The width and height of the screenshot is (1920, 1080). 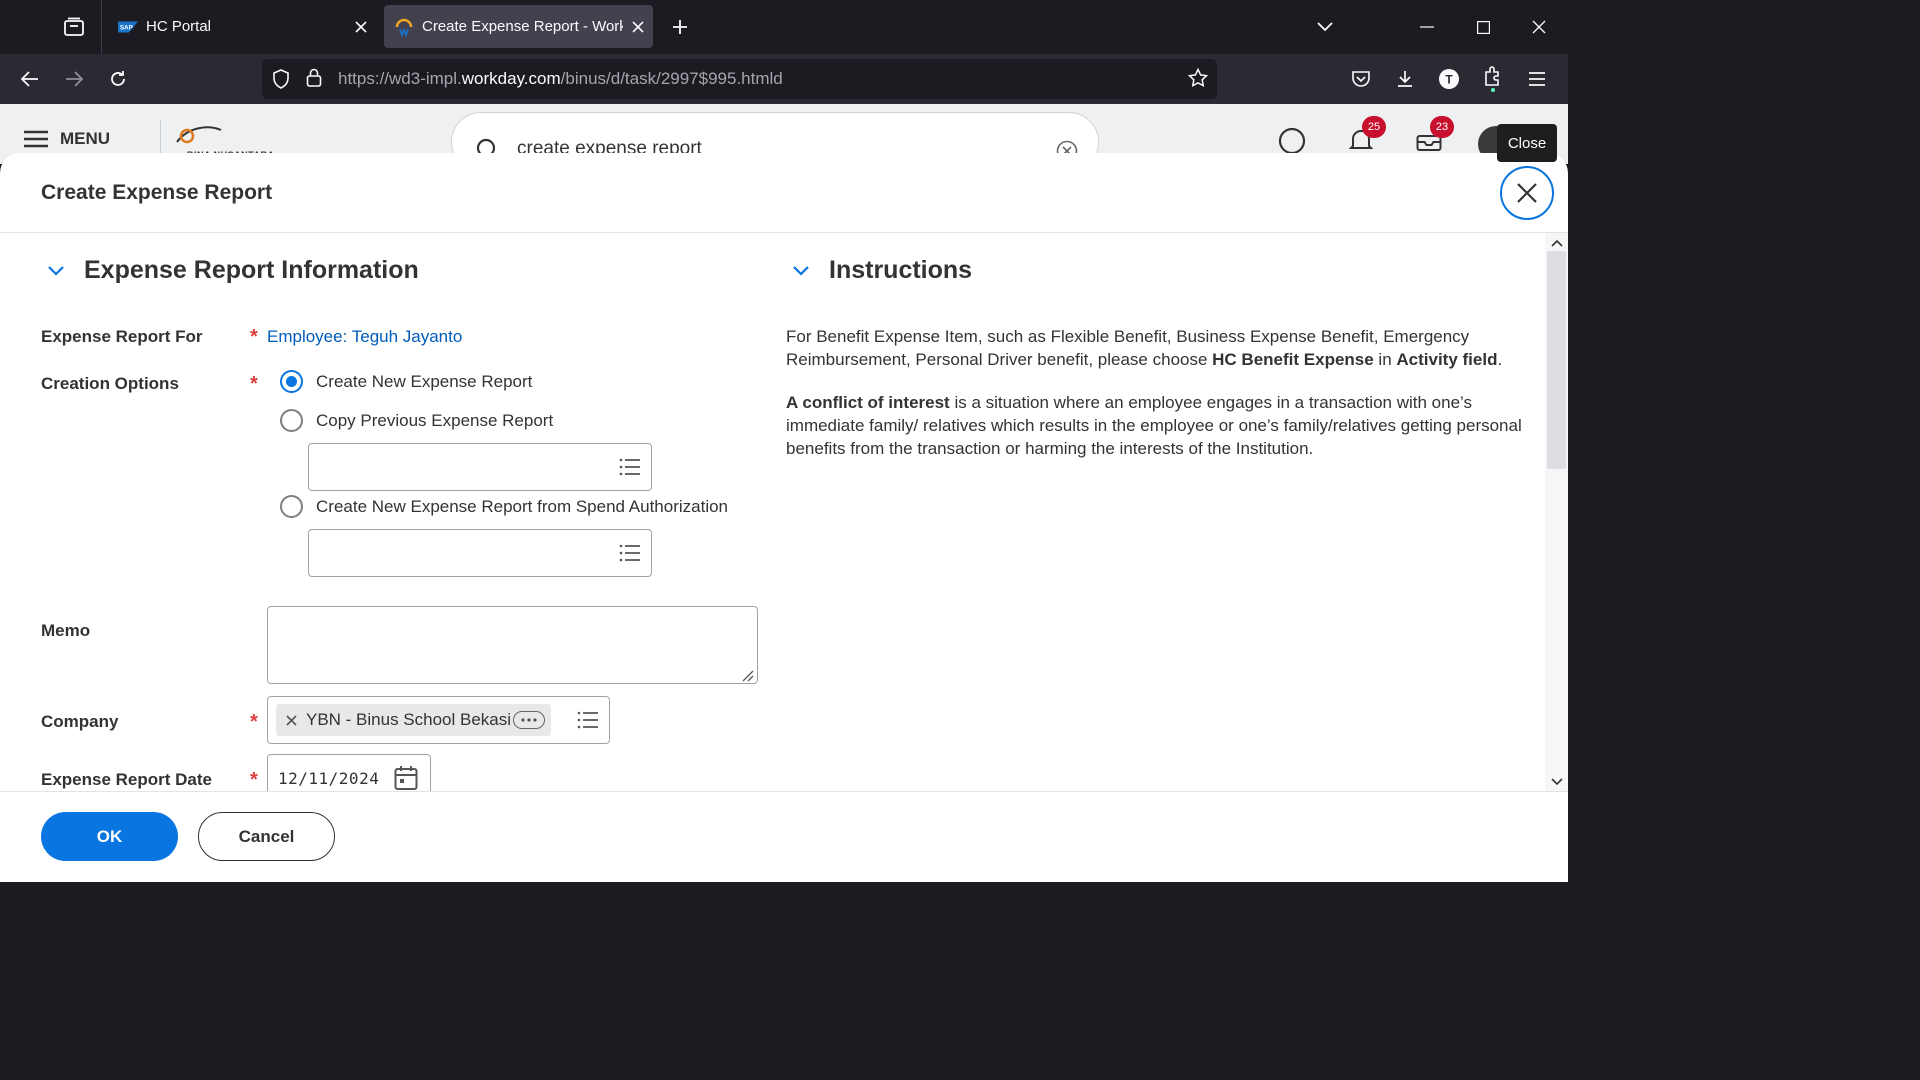 I want to click on radio-create-new-expense-report: Create New Expense Report, so click(x=406, y=381).